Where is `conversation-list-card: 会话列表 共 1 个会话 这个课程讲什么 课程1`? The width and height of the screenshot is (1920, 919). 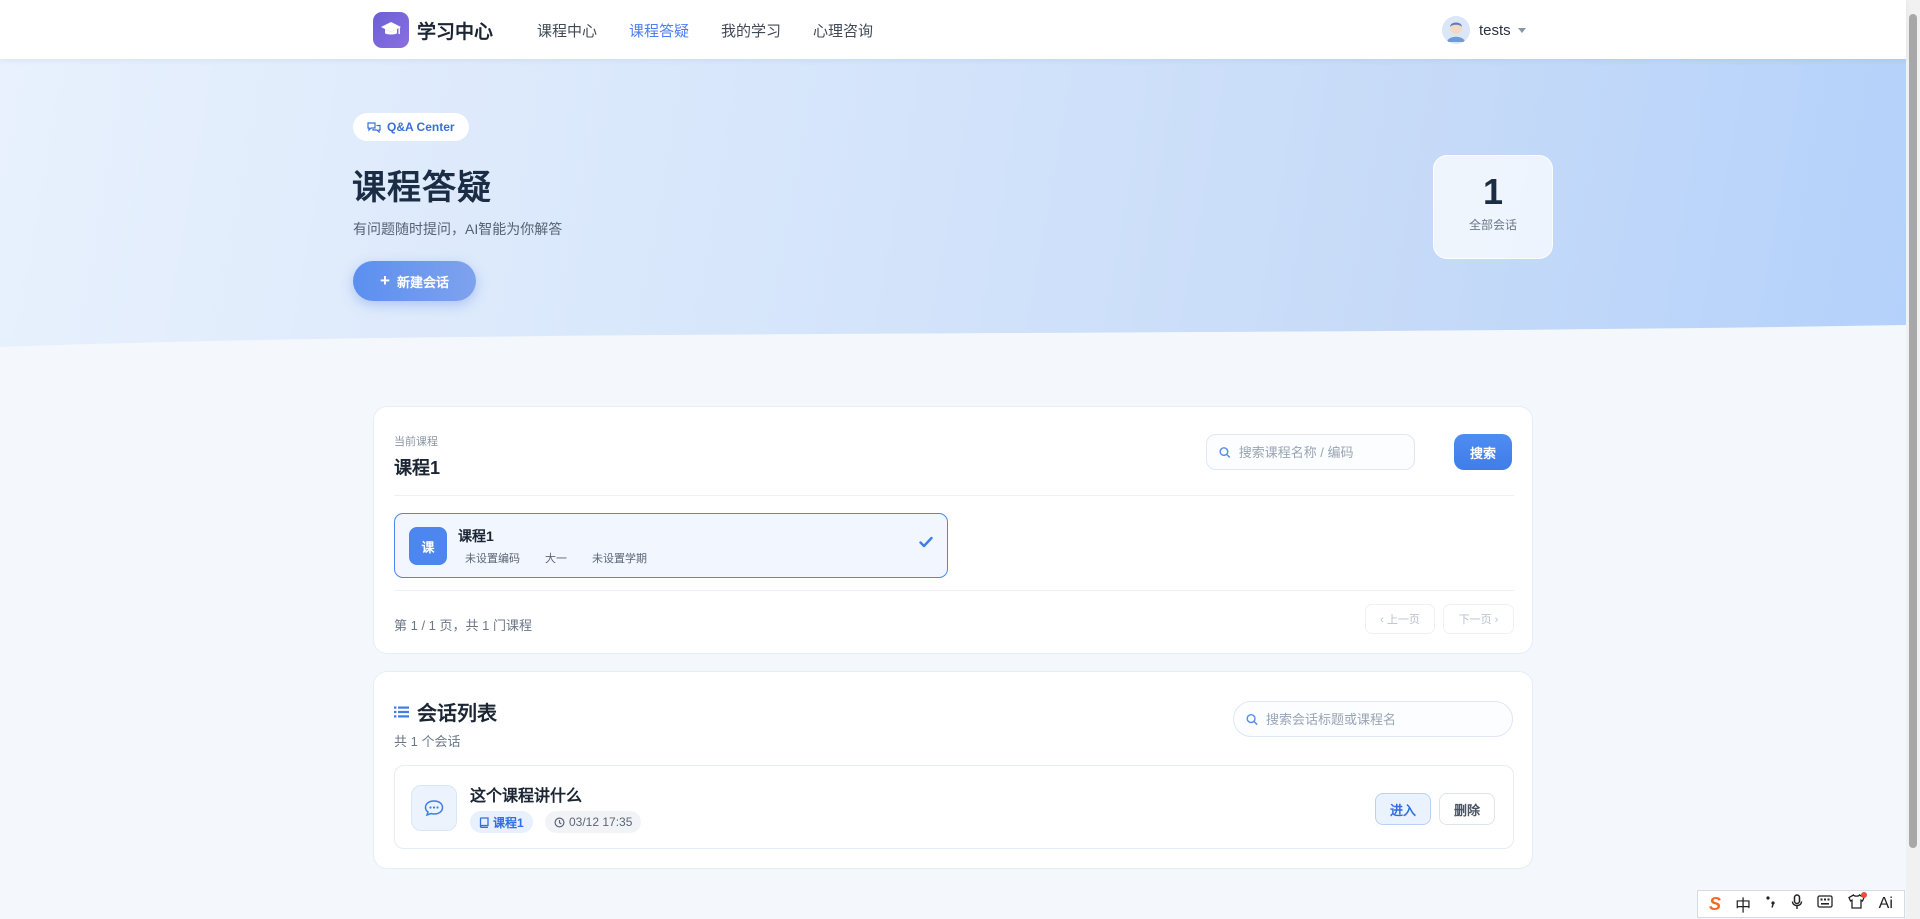
conversation-list-card: 会话列表 共 1 个会话 这个课程讲什么 课程1 is located at coordinates (953, 770).